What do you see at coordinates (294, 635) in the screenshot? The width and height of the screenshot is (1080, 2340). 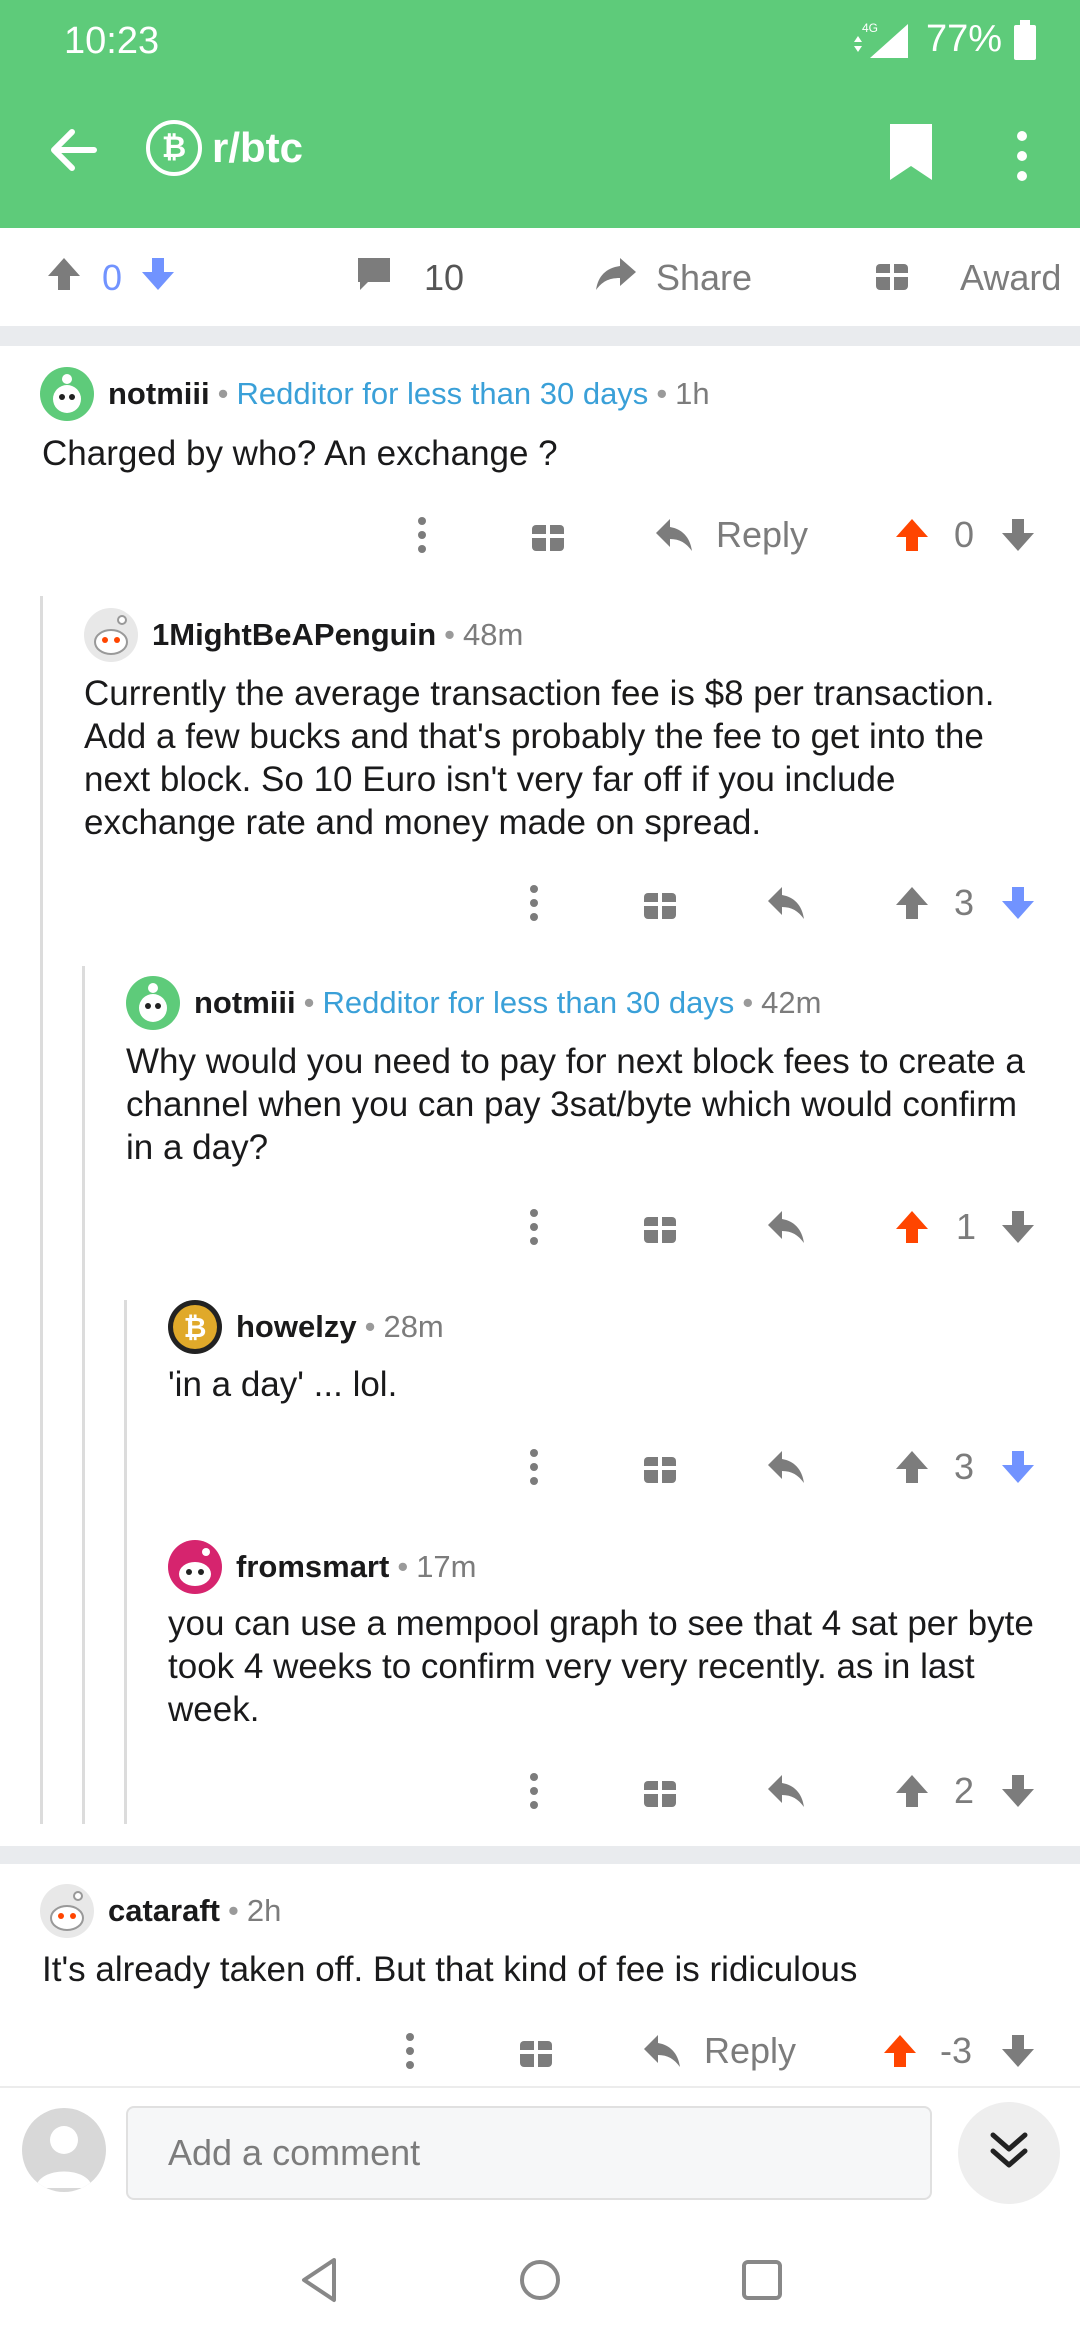 I see `comment-author: 1MightBeAPenguin` at bounding box center [294, 635].